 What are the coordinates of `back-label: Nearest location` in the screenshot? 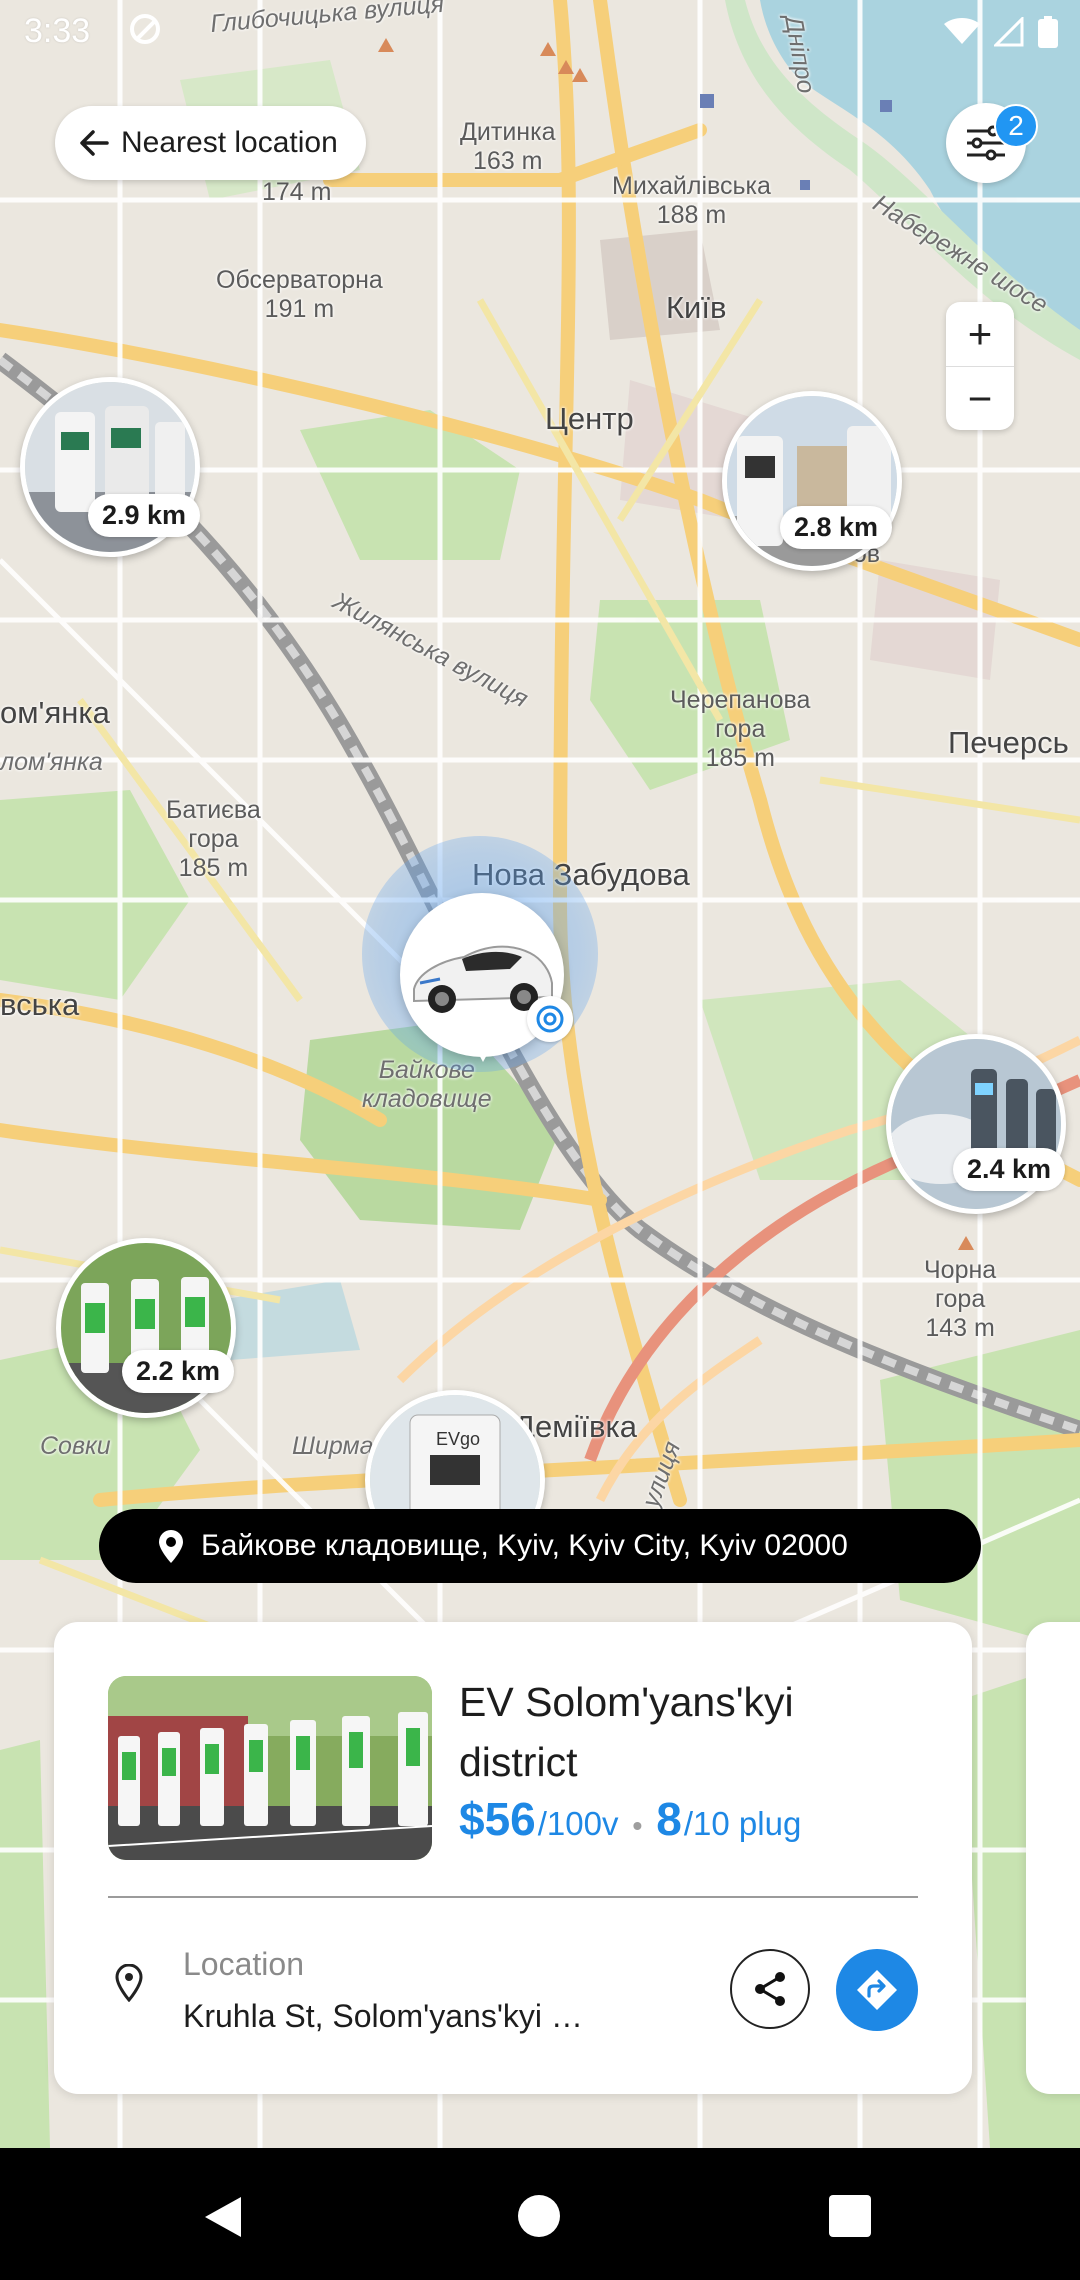 It's located at (229, 142).